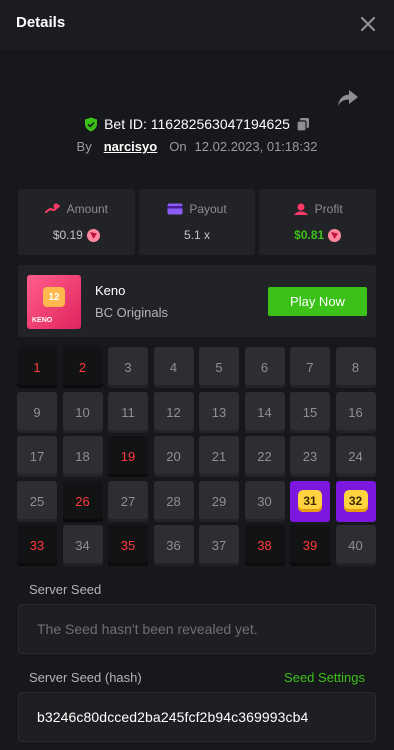 The width and height of the screenshot is (394, 750). I want to click on keno-tile: 37, so click(219, 545).